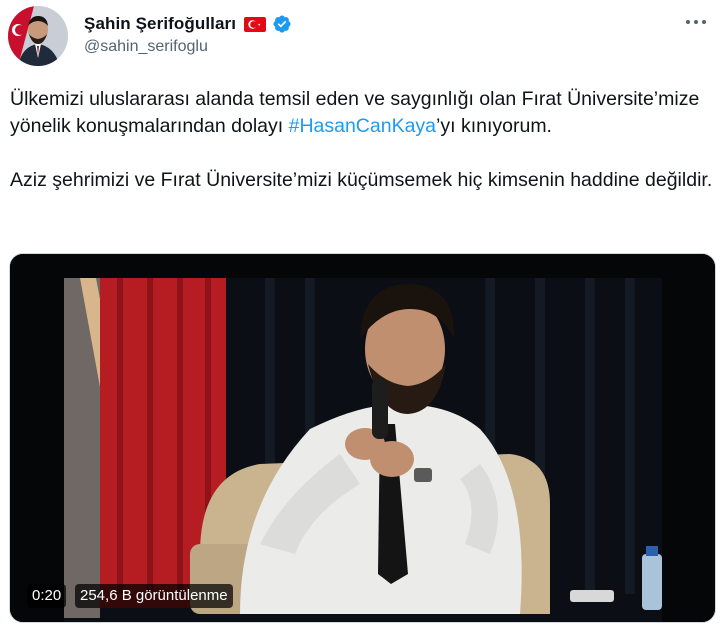  I want to click on profile-avatar, so click(38, 36).